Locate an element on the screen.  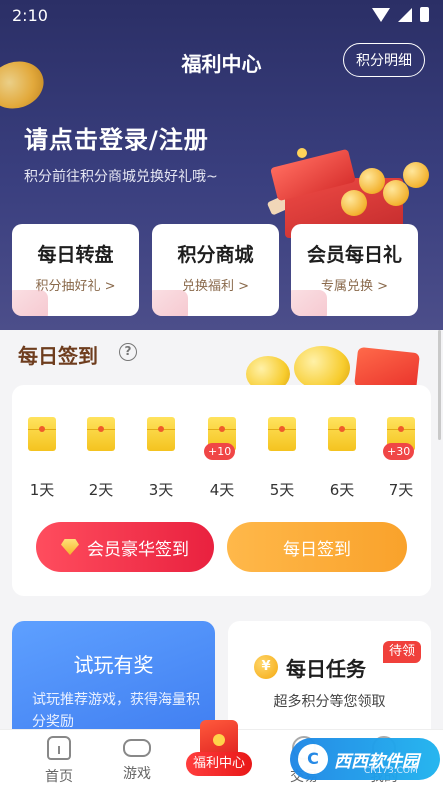
nav-label: 福利中心 is located at coordinates (219, 764).